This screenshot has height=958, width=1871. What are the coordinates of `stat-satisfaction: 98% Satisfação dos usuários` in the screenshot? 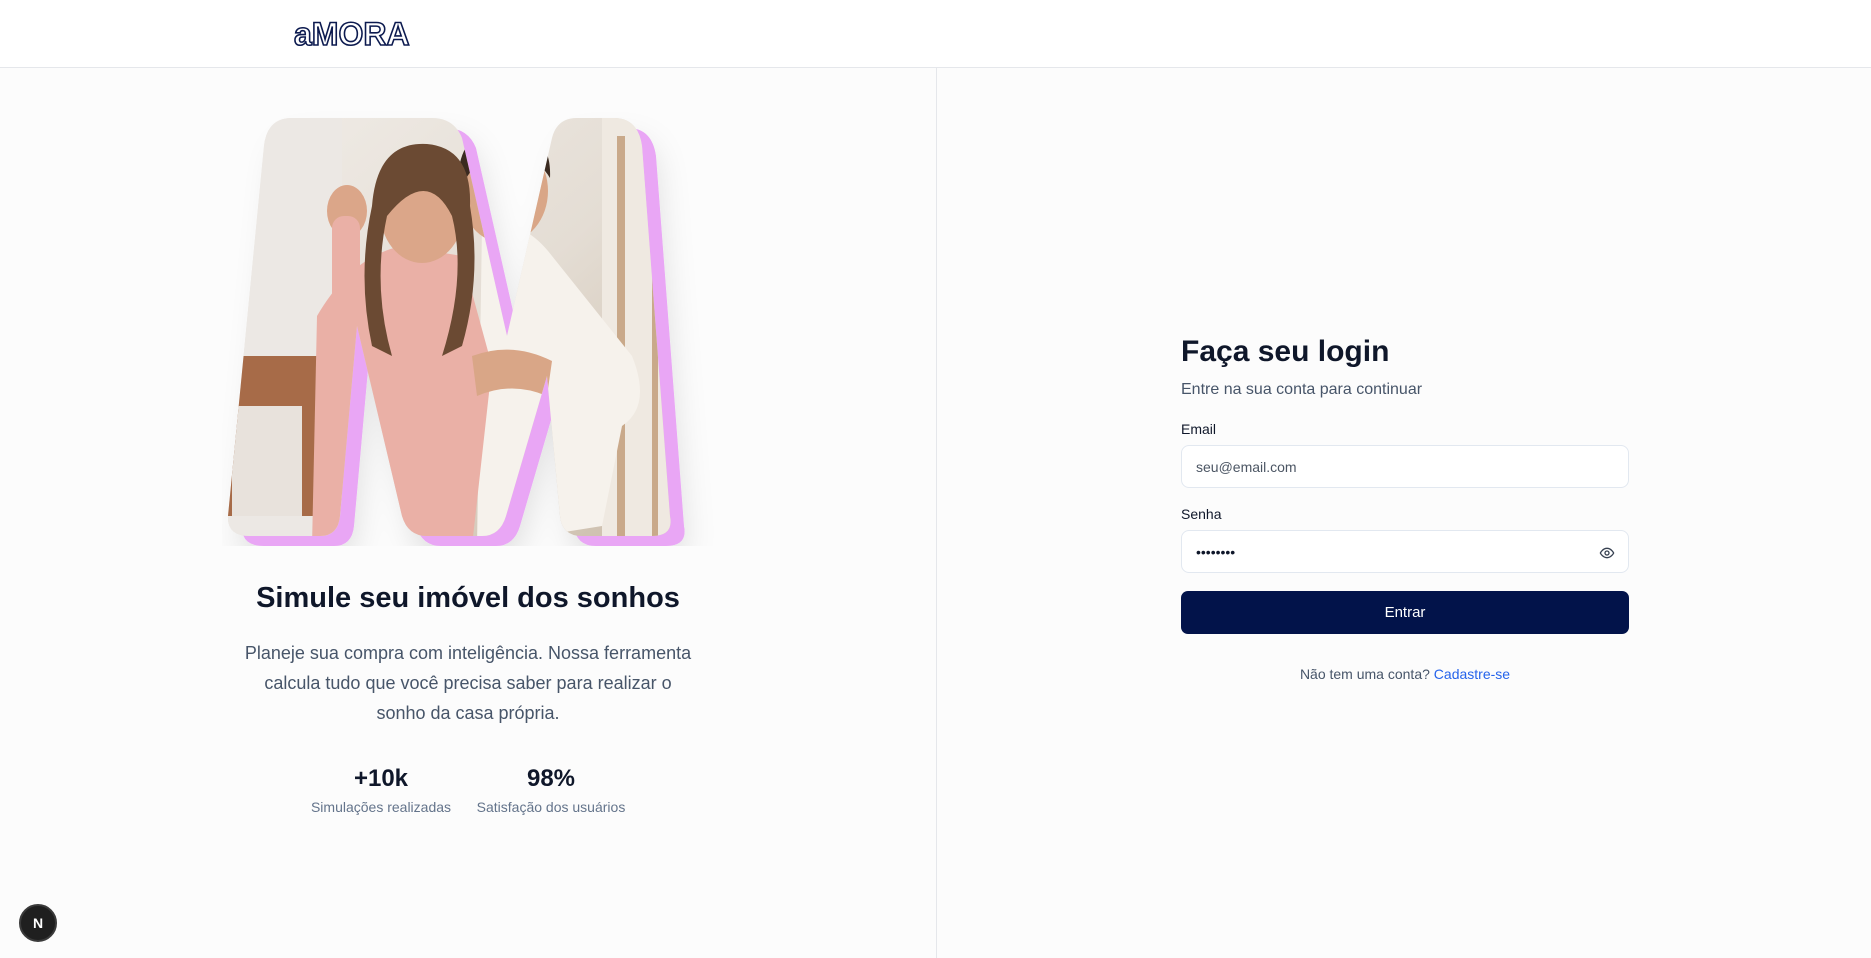 It's located at (551, 790).